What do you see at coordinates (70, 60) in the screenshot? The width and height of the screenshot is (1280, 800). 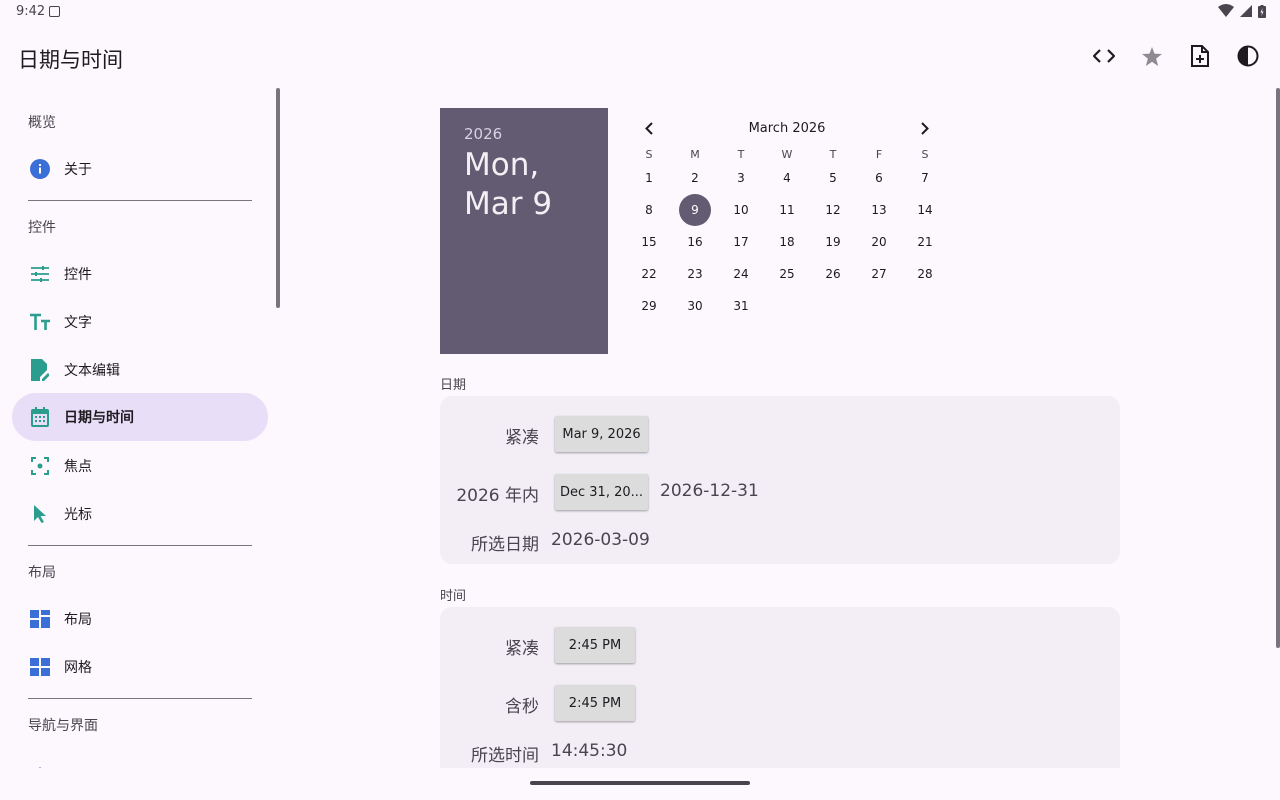 I see `page-title: 日期与时间` at bounding box center [70, 60].